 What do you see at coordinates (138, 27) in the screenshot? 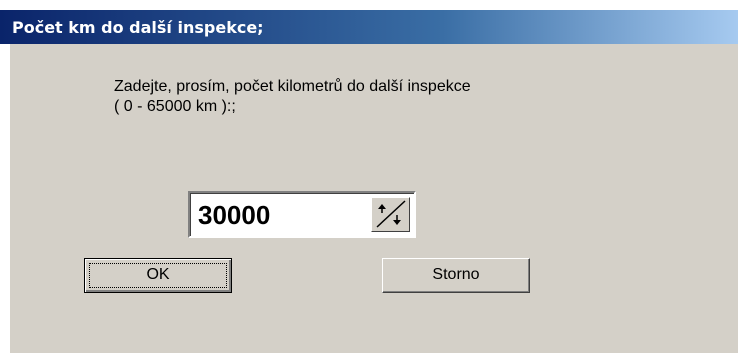
I see `dialog-title: Počet km do další inspekce;` at bounding box center [138, 27].